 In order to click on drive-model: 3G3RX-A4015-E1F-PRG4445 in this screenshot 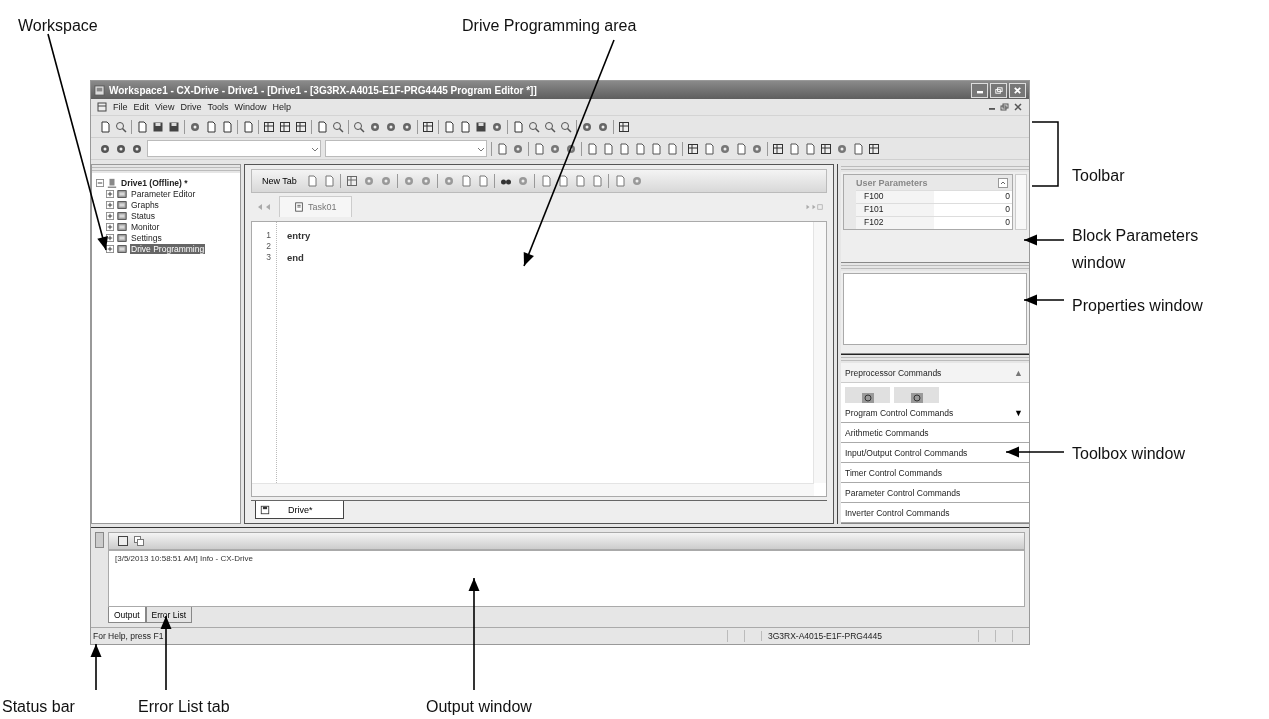, I will do `click(869, 636)`.